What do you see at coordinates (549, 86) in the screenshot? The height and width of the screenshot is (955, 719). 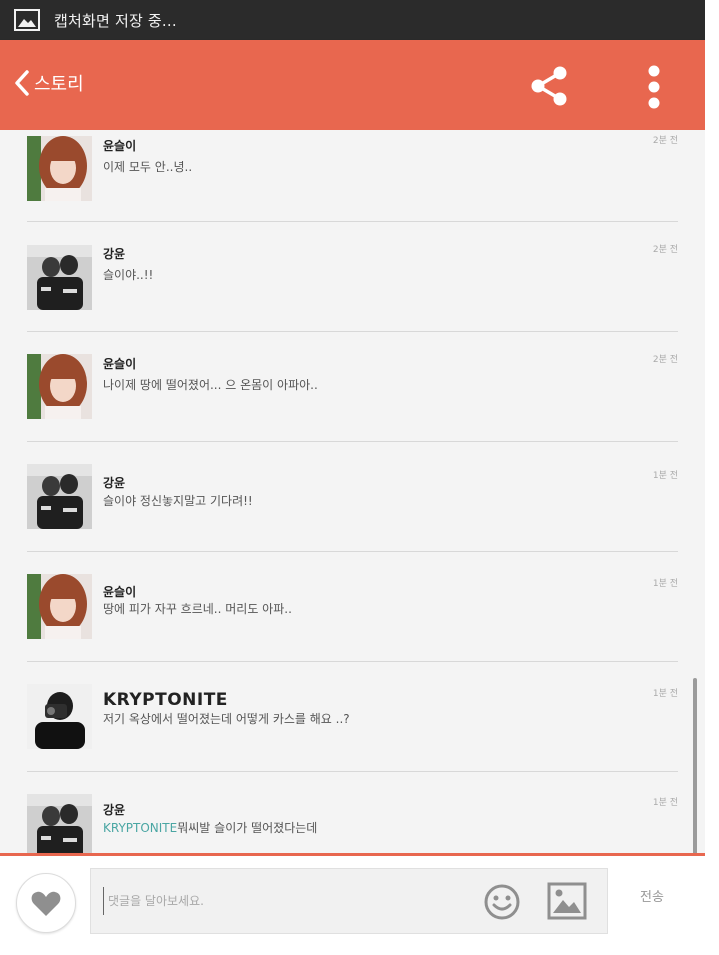 I see `share-icon` at bounding box center [549, 86].